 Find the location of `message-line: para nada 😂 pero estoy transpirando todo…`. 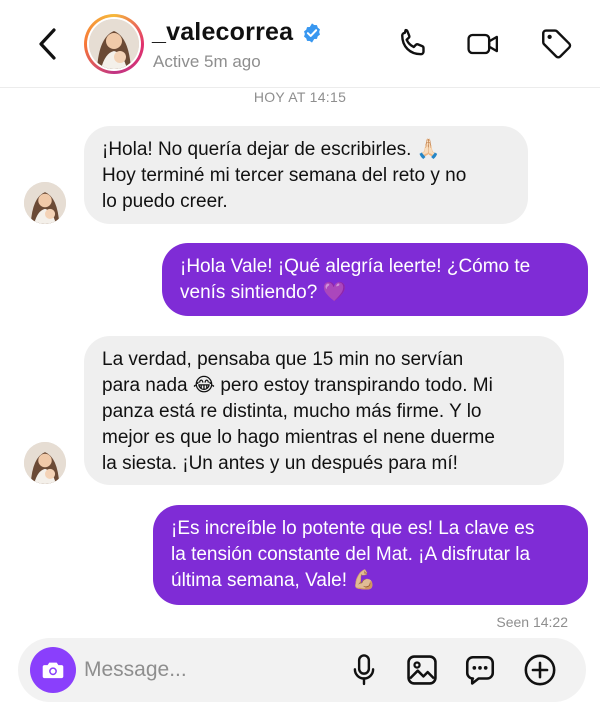

message-line: para nada 😂 pero estoy transpirando todo… is located at coordinates (297, 385).